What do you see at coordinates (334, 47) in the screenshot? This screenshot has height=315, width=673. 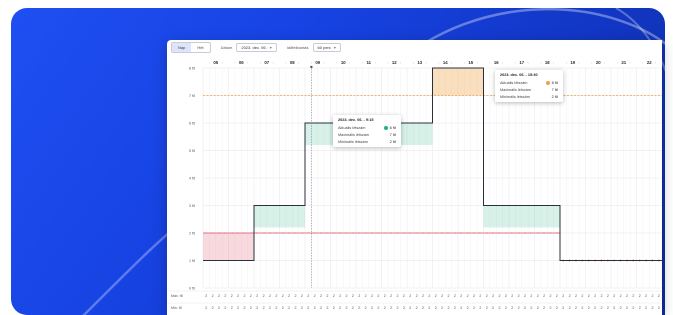 I see `chevron-down-icon: ▾` at bounding box center [334, 47].